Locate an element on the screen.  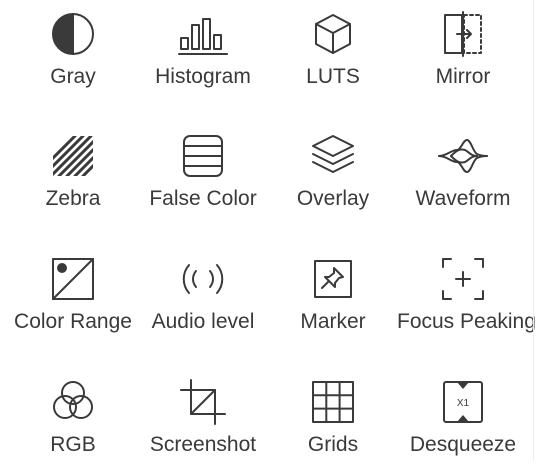
focus-peaking-button: Focus Peaking is located at coordinates (466, 303).